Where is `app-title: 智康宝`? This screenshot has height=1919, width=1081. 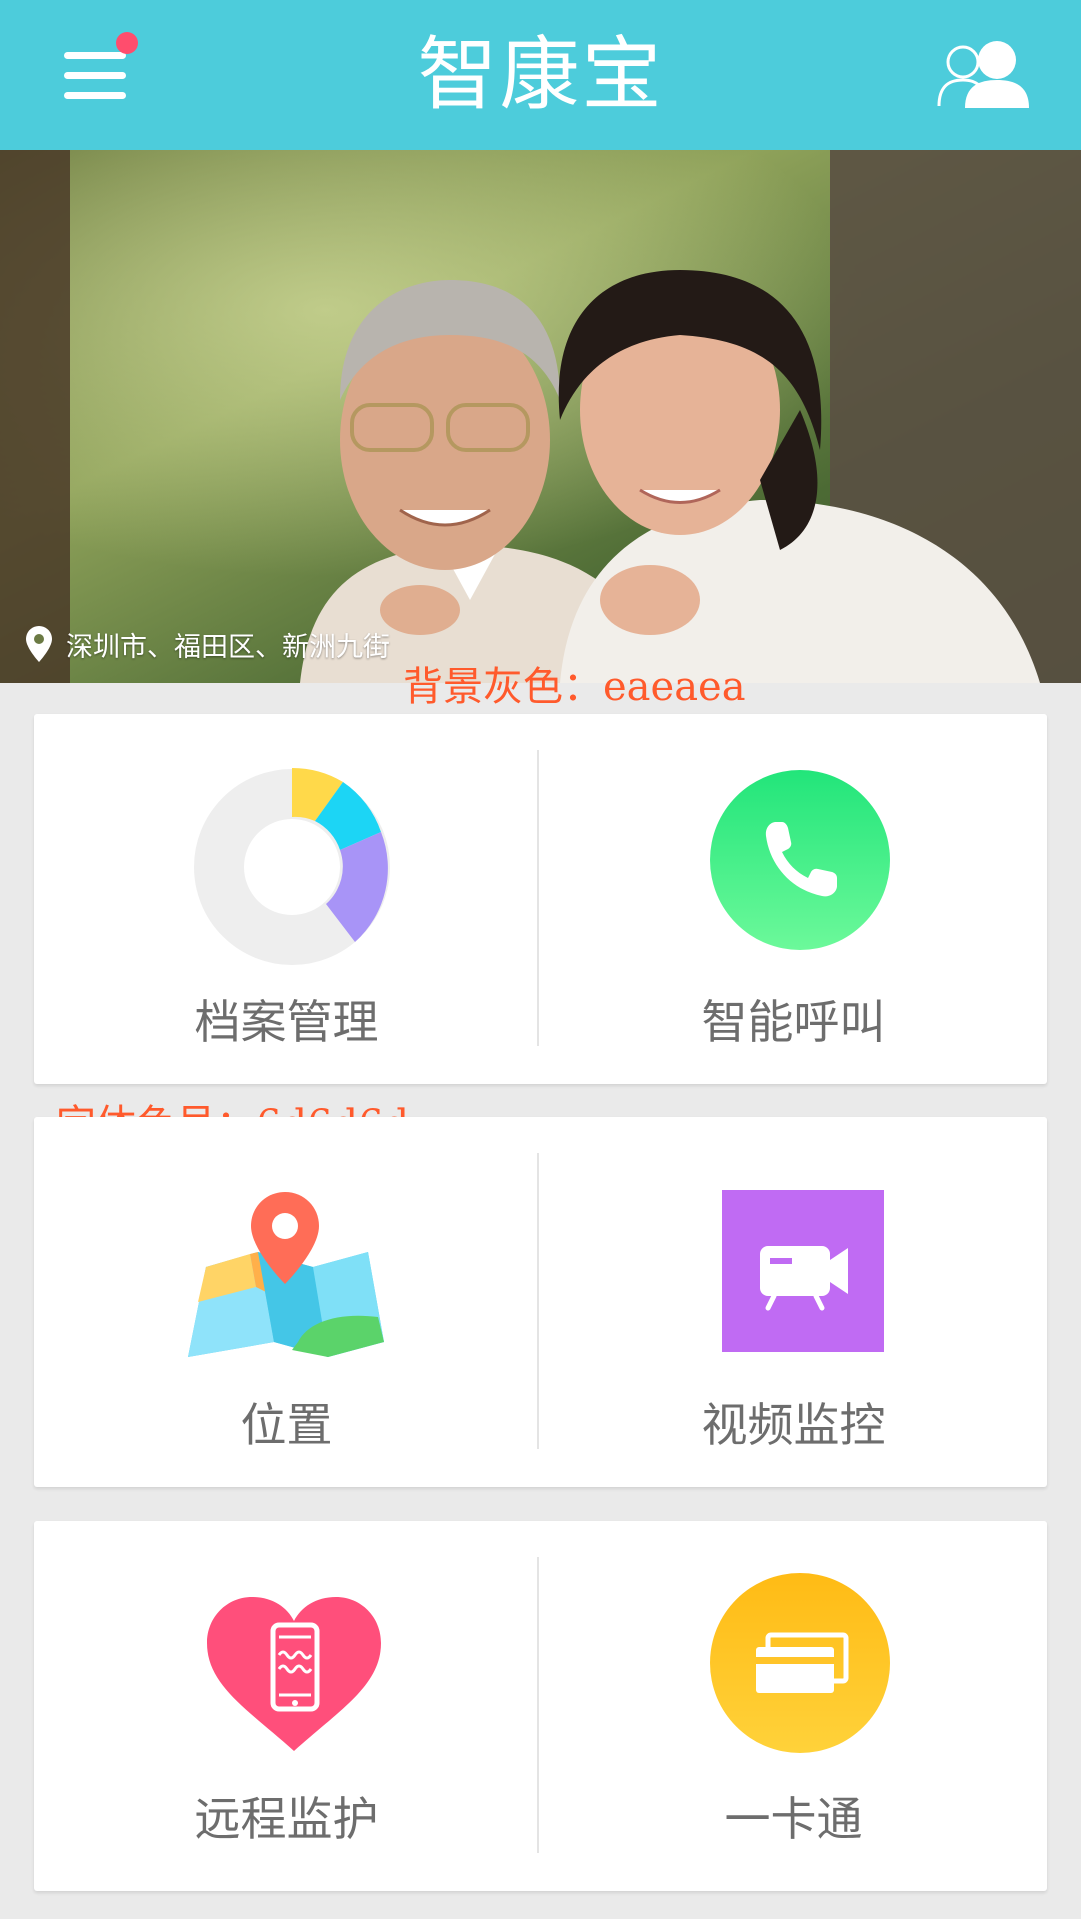 app-title: 智康宝 is located at coordinates (540, 74).